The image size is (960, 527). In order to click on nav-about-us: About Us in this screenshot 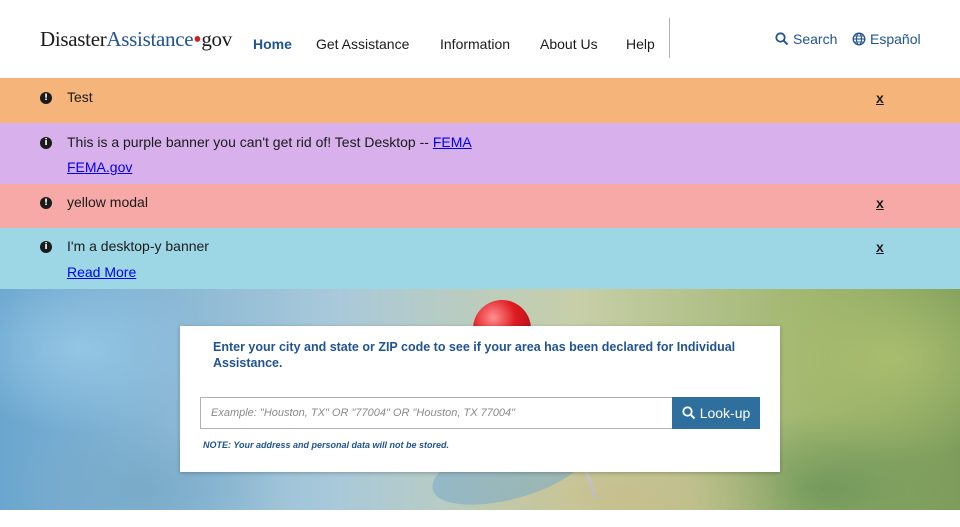, I will do `click(569, 44)`.